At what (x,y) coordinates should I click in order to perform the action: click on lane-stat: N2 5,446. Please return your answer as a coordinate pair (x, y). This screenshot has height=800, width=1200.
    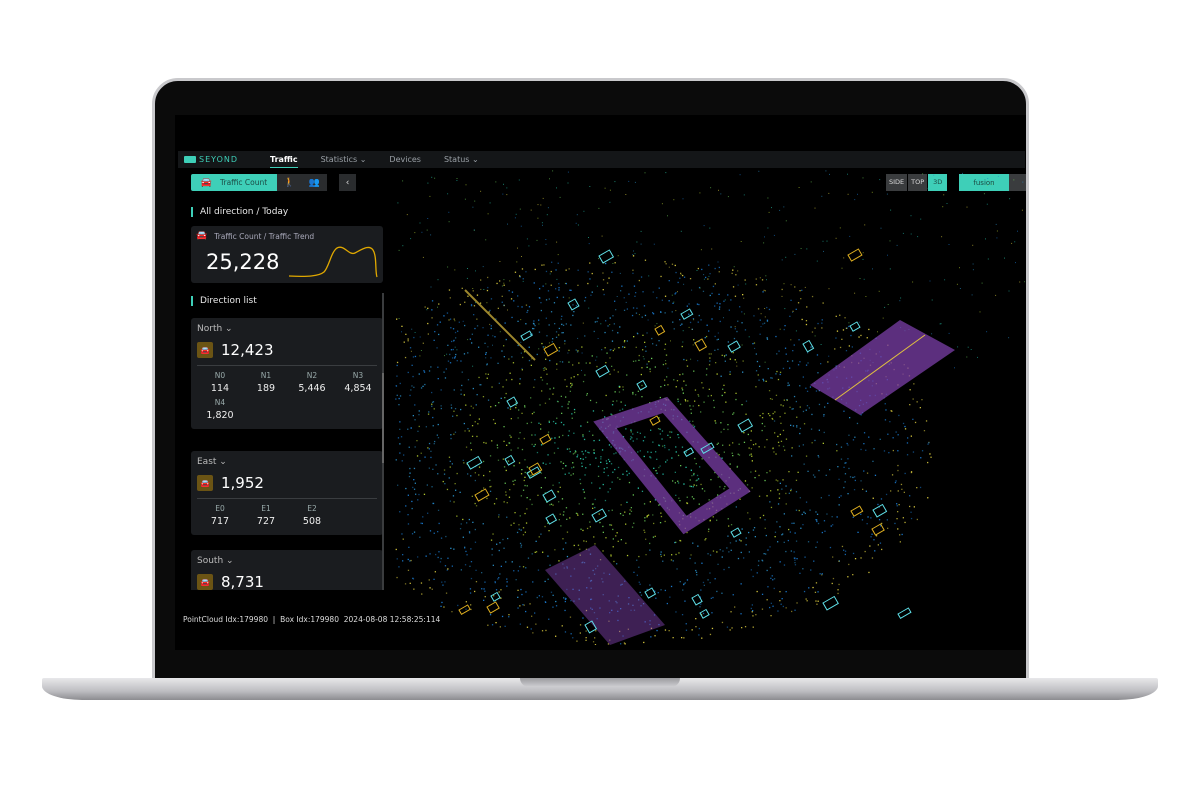
    Looking at the image, I should click on (312, 382).